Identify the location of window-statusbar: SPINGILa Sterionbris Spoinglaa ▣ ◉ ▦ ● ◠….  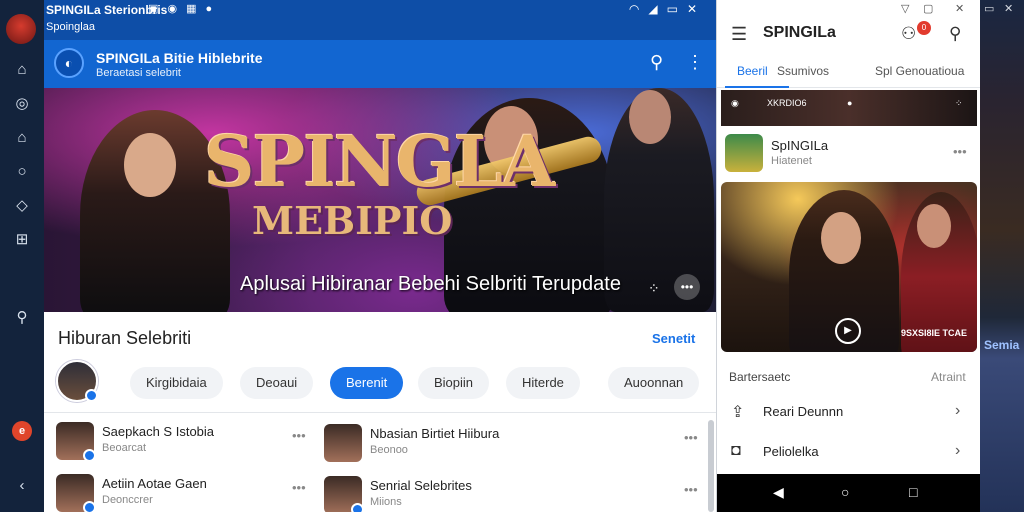
(380, 20).